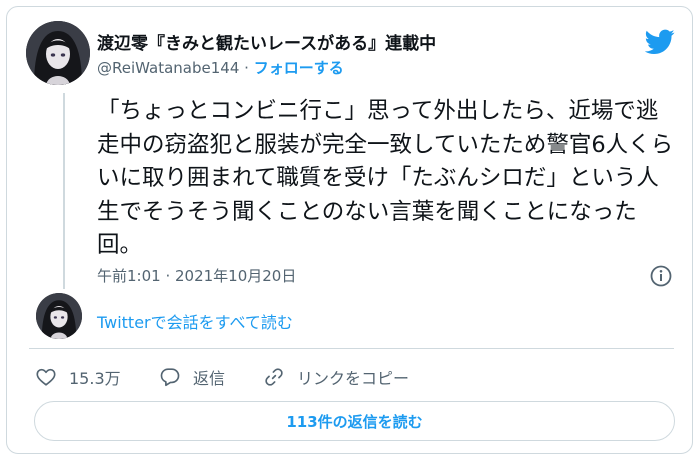 The height and width of the screenshot is (460, 699). Describe the element at coordinates (192, 377) in the screenshot. I see `reply-action: 返信` at that location.